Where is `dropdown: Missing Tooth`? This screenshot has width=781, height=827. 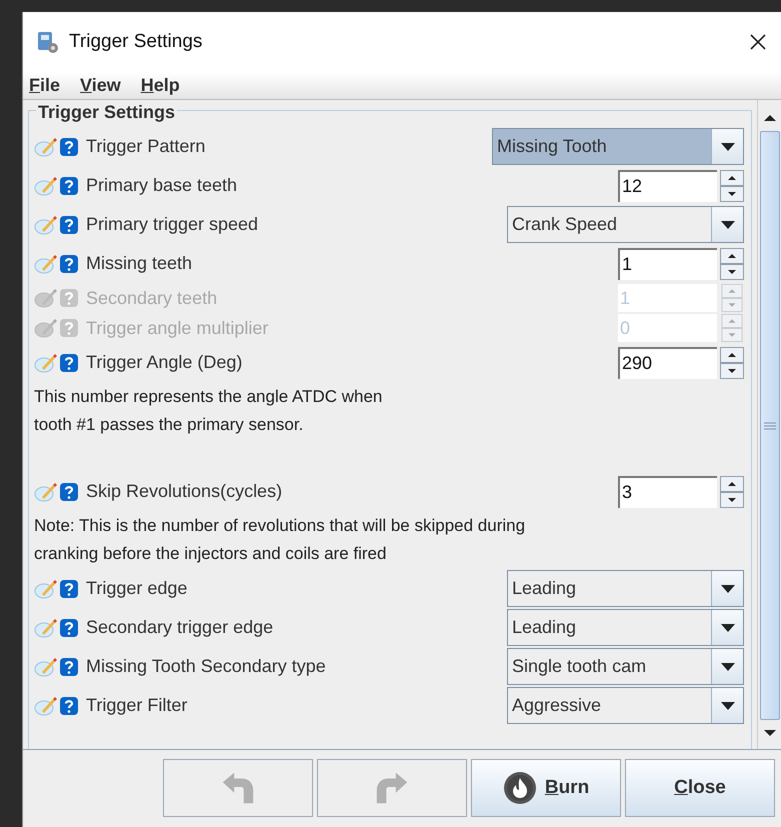 dropdown: Missing Tooth is located at coordinates (618, 146).